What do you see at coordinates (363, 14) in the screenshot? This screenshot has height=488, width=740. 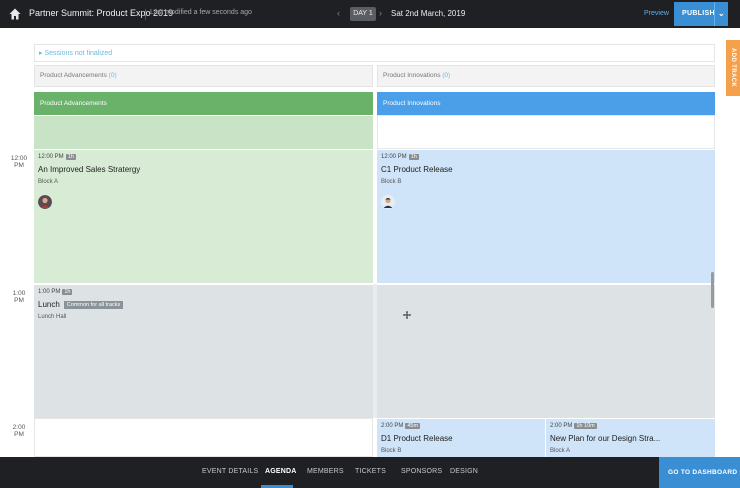 I see `day-selector: DAY 1` at bounding box center [363, 14].